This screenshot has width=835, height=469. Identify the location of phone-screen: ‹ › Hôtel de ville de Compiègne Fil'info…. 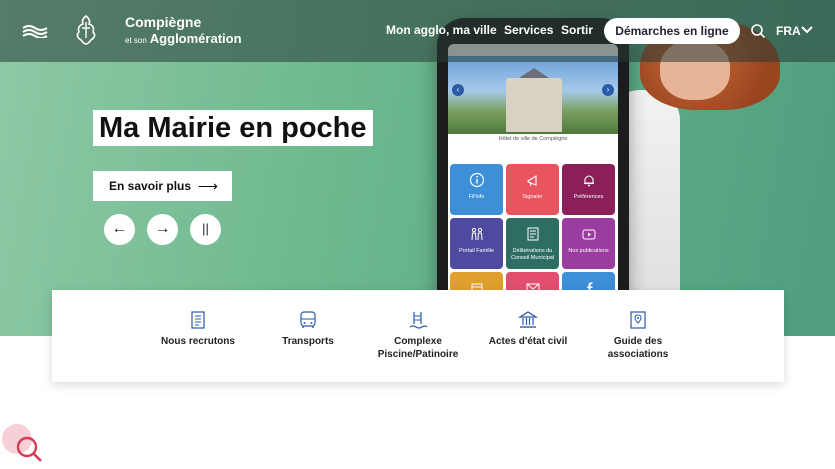
(533, 174).